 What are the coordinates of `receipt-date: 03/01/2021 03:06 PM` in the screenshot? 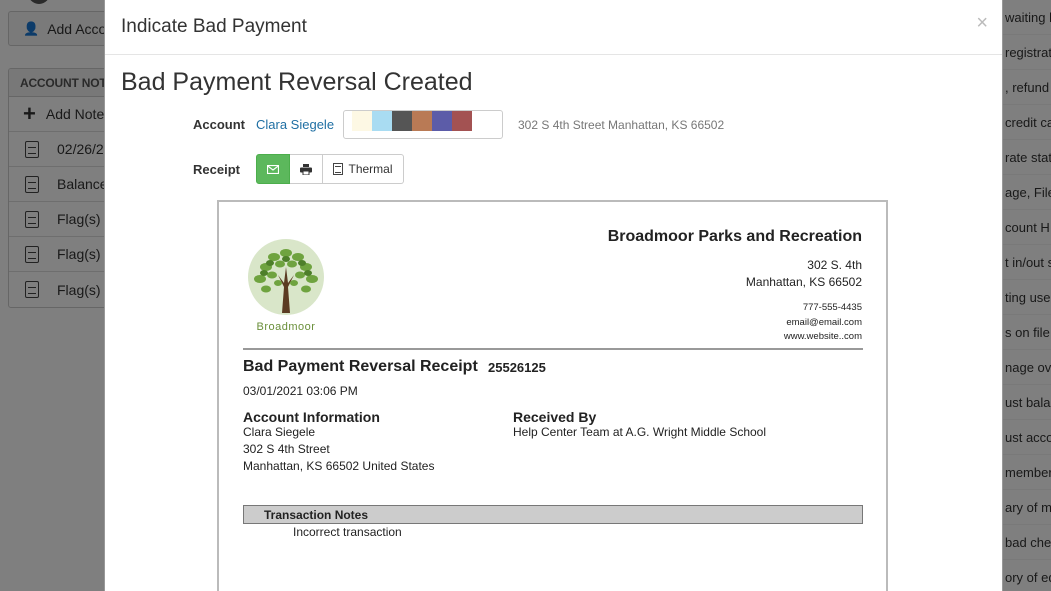 It's located at (300, 391).